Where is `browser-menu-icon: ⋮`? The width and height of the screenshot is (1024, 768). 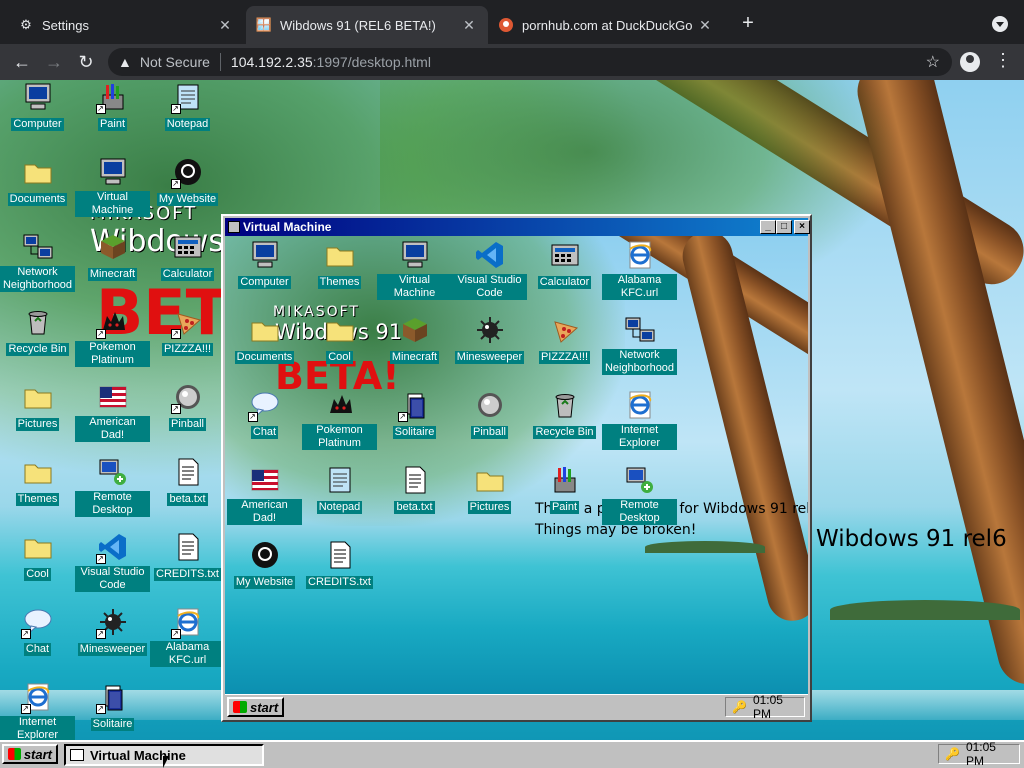 browser-menu-icon: ⋮ is located at coordinates (1003, 60).